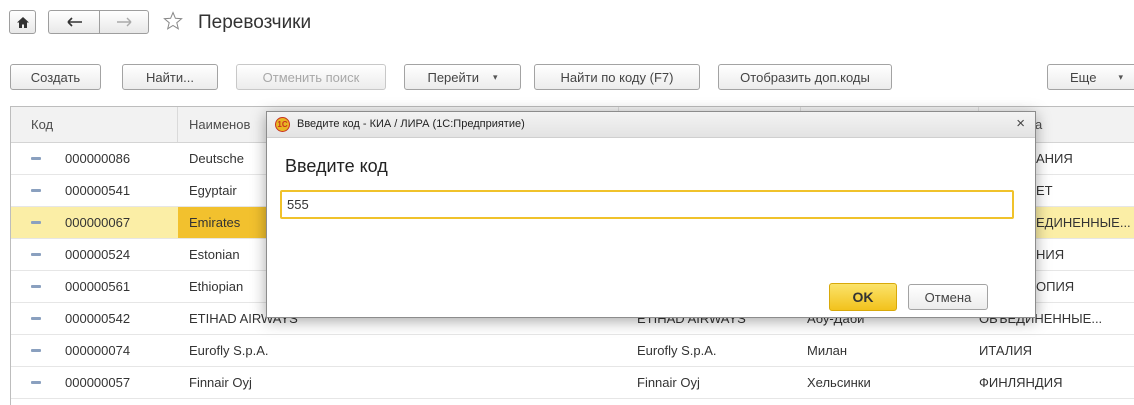  What do you see at coordinates (336, 166) in the screenshot?
I see `dialog-heading: Введите код` at bounding box center [336, 166].